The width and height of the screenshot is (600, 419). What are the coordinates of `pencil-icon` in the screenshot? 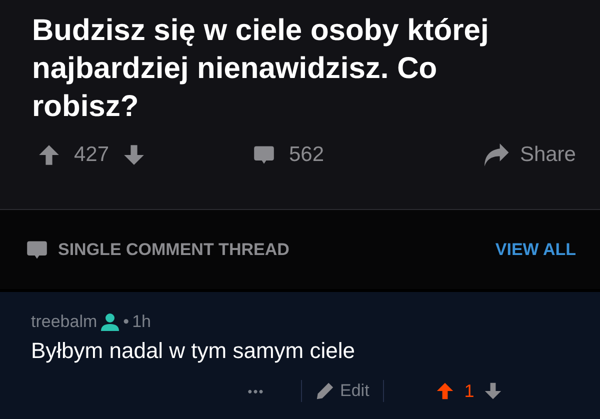 It's located at (325, 391).